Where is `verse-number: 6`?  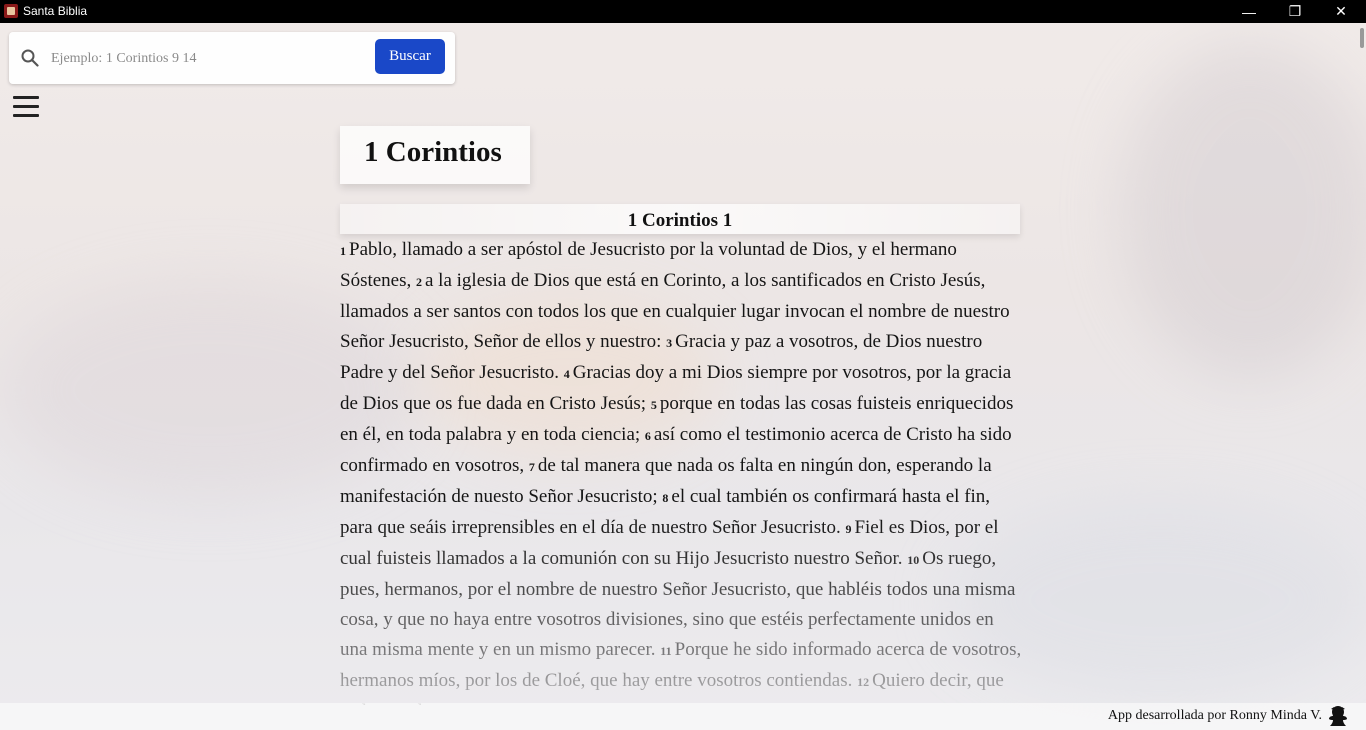
verse-number: 6 is located at coordinates (647, 436).